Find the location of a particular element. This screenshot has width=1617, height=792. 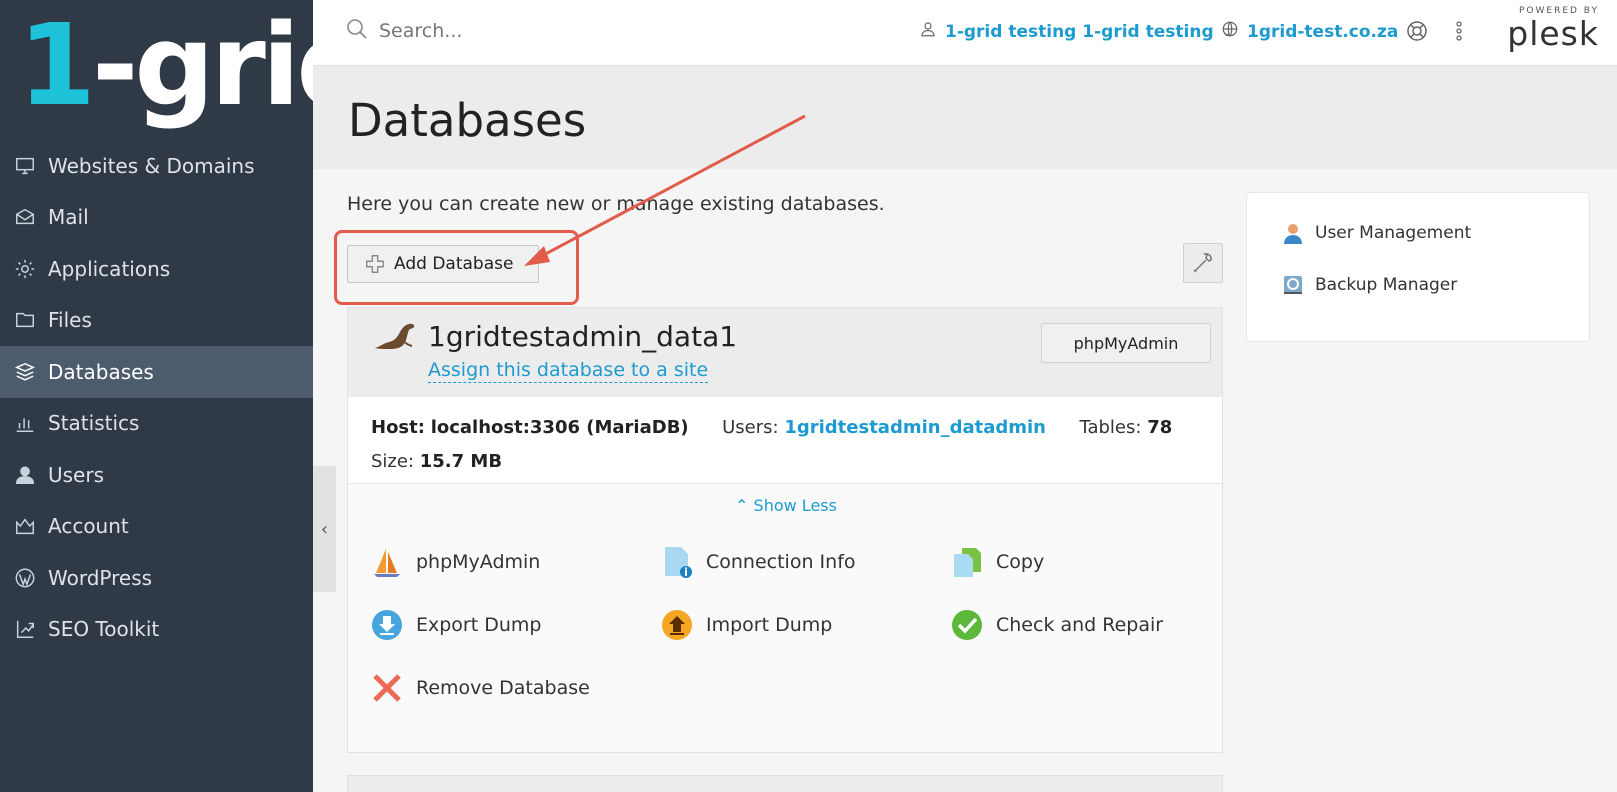

more-options-icon is located at coordinates (1459, 31).